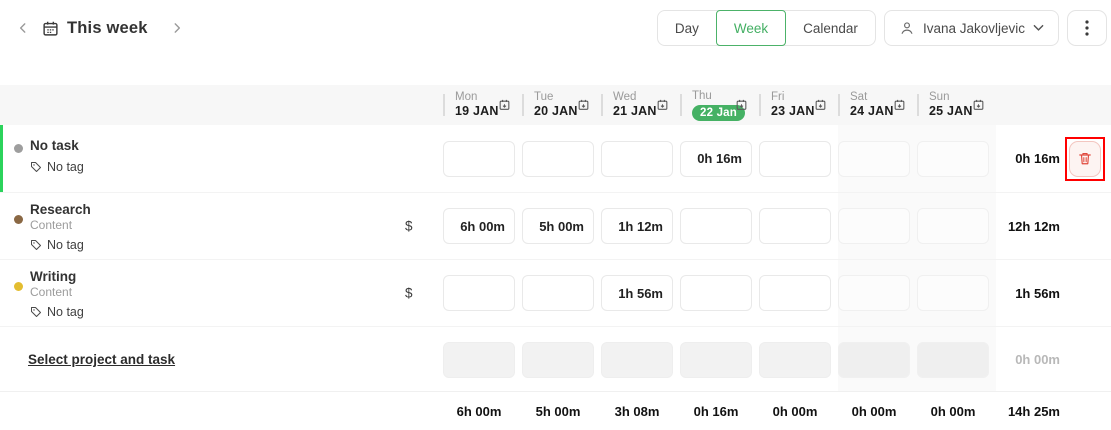  I want to click on day-total: 5h 00m, so click(558, 411).